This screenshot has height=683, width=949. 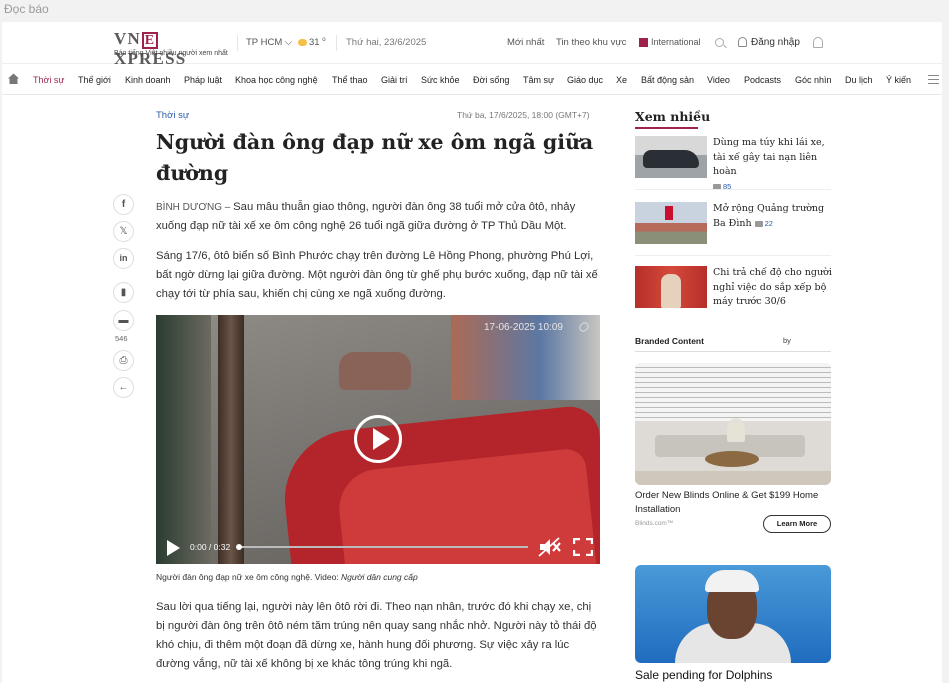 What do you see at coordinates (733, 392) in the screenshot?
I see `ad-blinds` at bounding box center [733, 392].